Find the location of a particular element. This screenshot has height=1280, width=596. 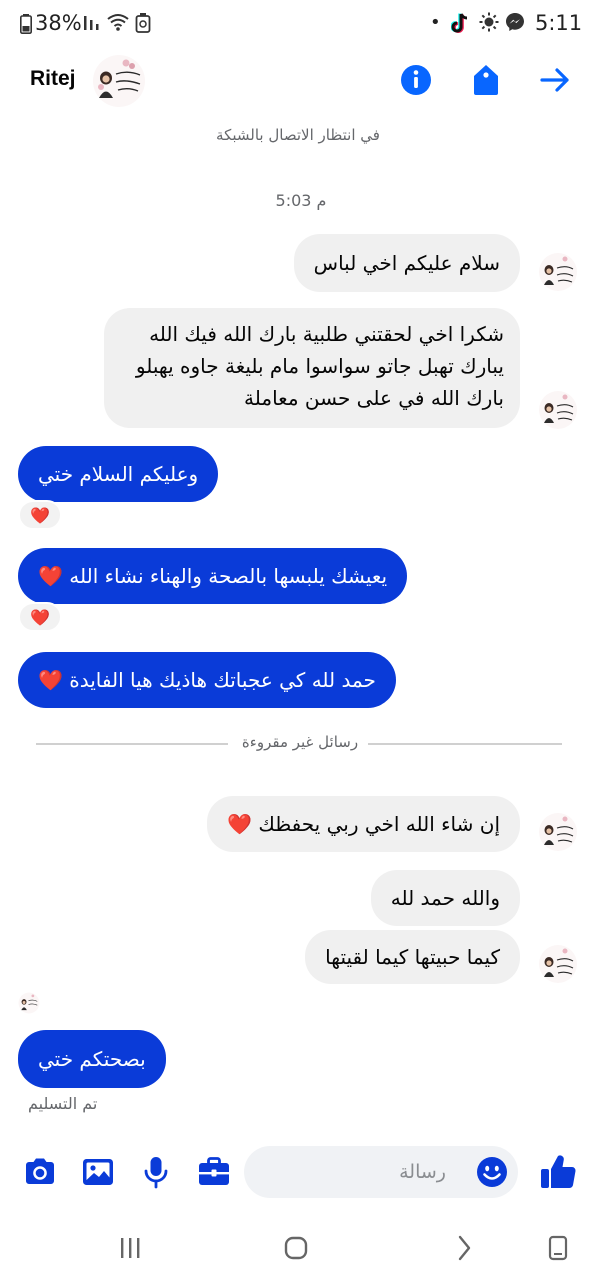

microphone-icon is located at coordinates (156, 1172).